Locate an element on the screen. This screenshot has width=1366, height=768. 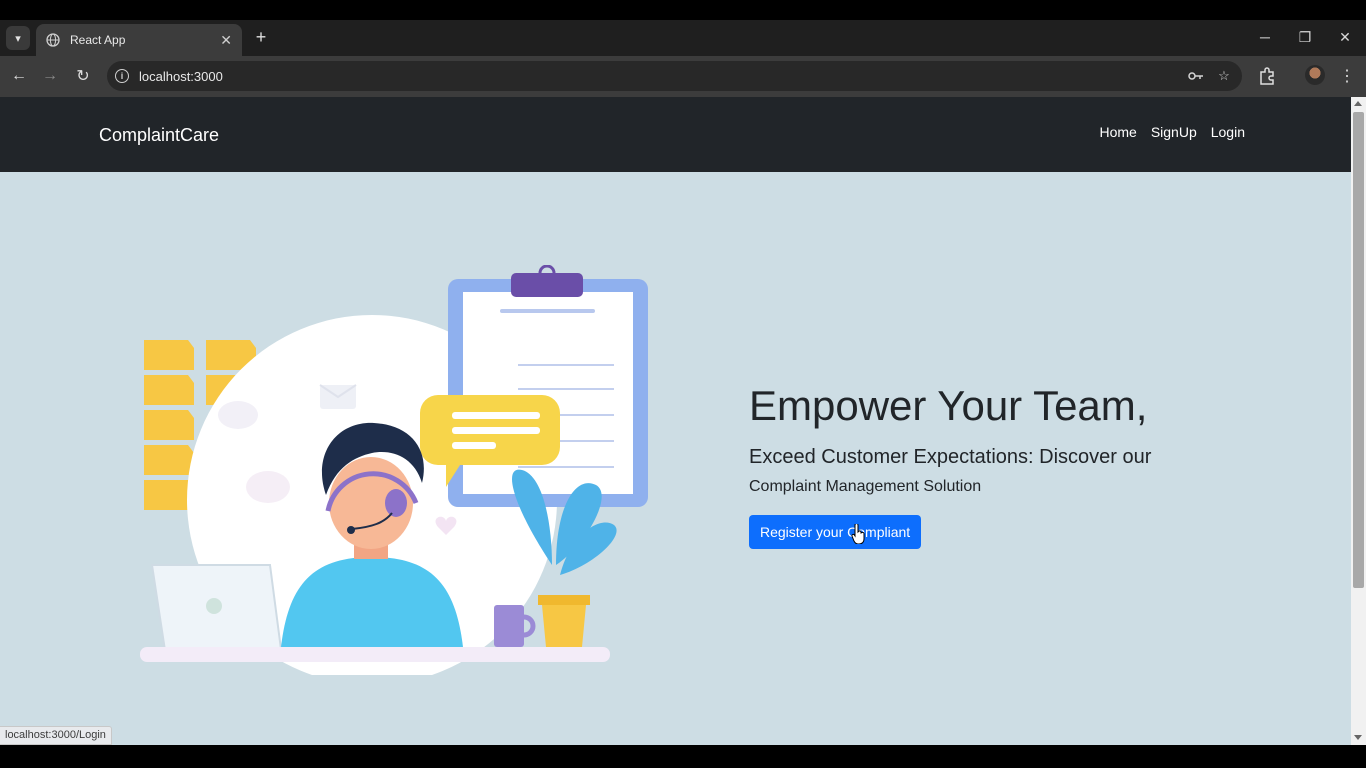
site-navbar: ComplaintCare Home SignUp Login is located at coordinates (675, 134).